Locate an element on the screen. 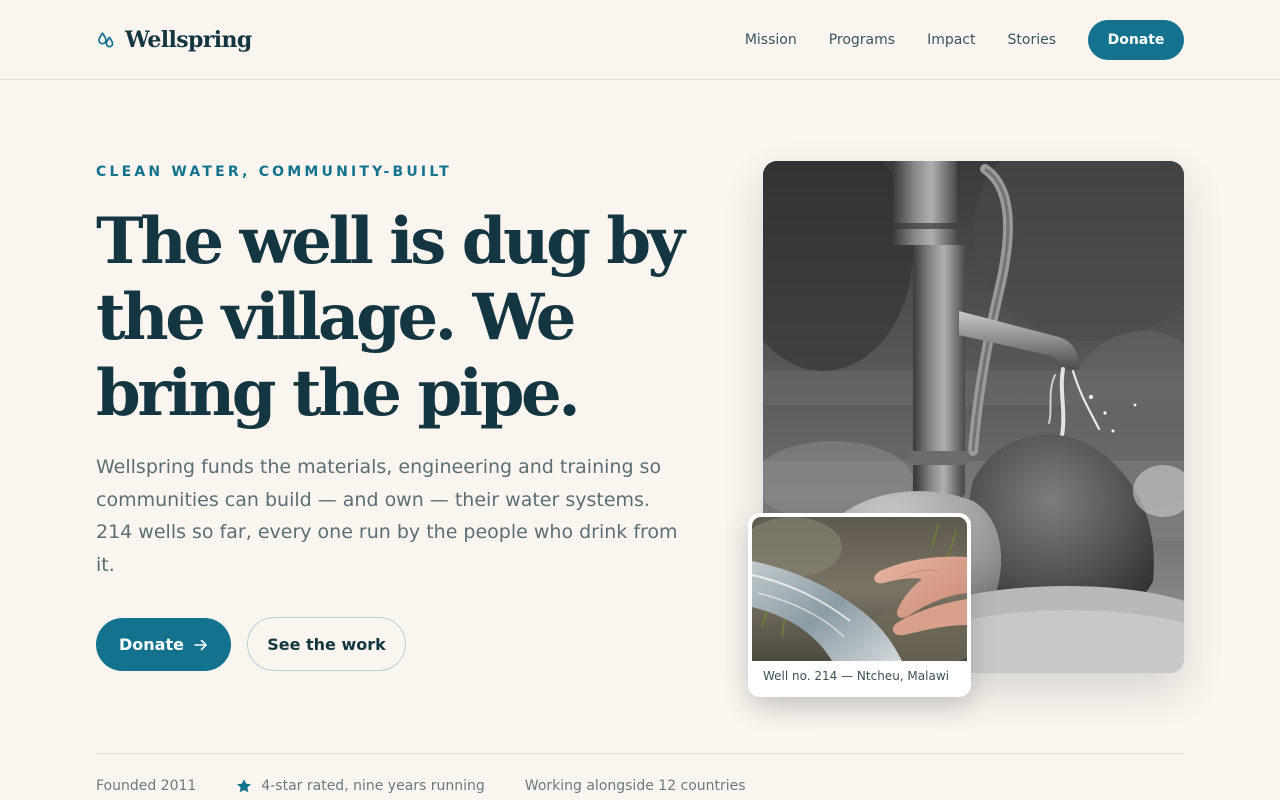  trust-founded: Founded 2011 is located at coordinates (146, 786).